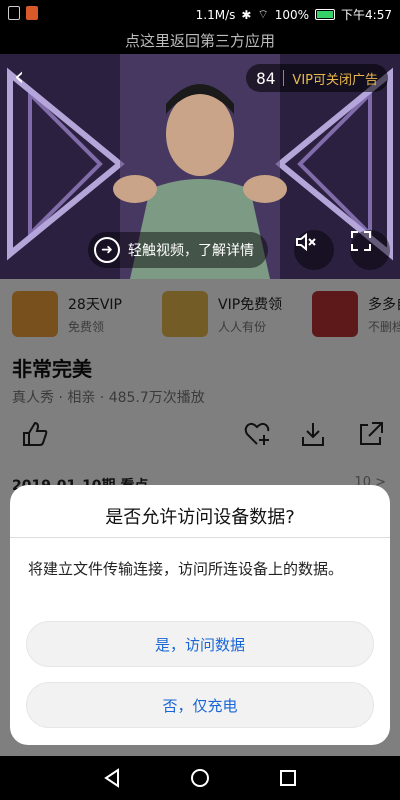 This screenshot has height=800, width=400. Describe the element at coordinates (246, 14) in the screenshot. I see `bluetooth-icon: ✱` at that location.